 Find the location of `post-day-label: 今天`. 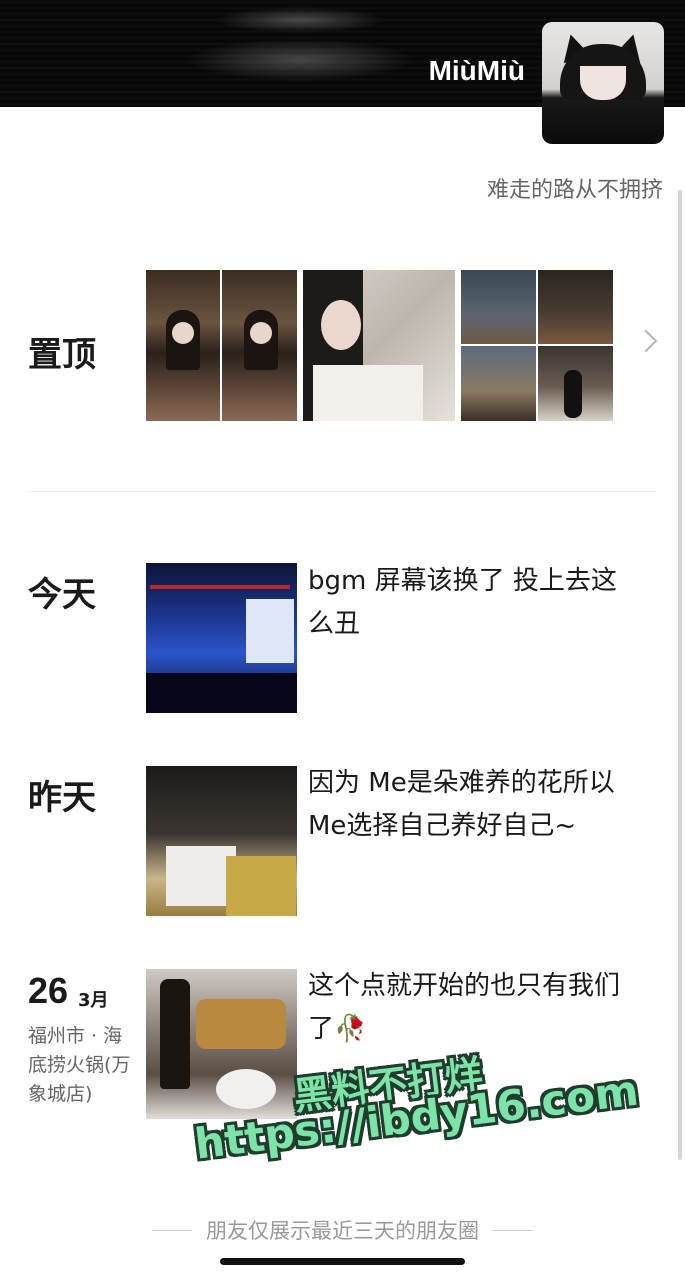

post-day-label: 今天 is located at coordinates (62, 595).